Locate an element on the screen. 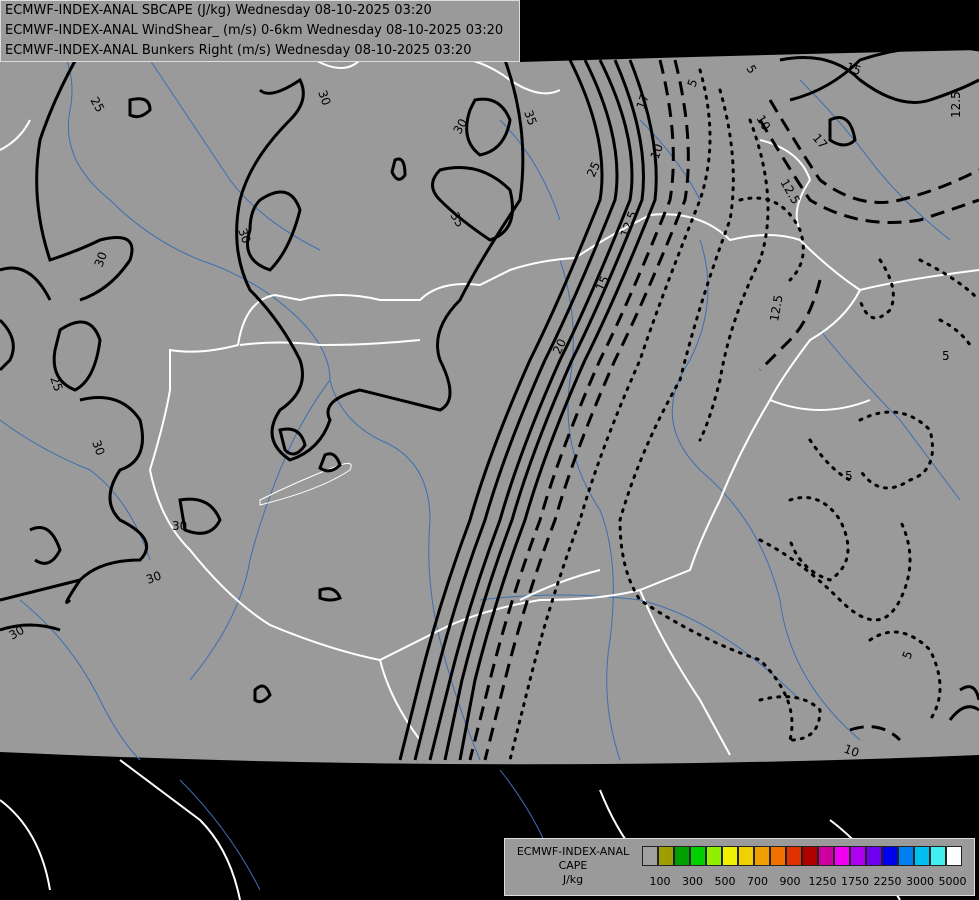 This screenshot has height=900, width=979. legend-swatches is located at coordinates (802, 856).